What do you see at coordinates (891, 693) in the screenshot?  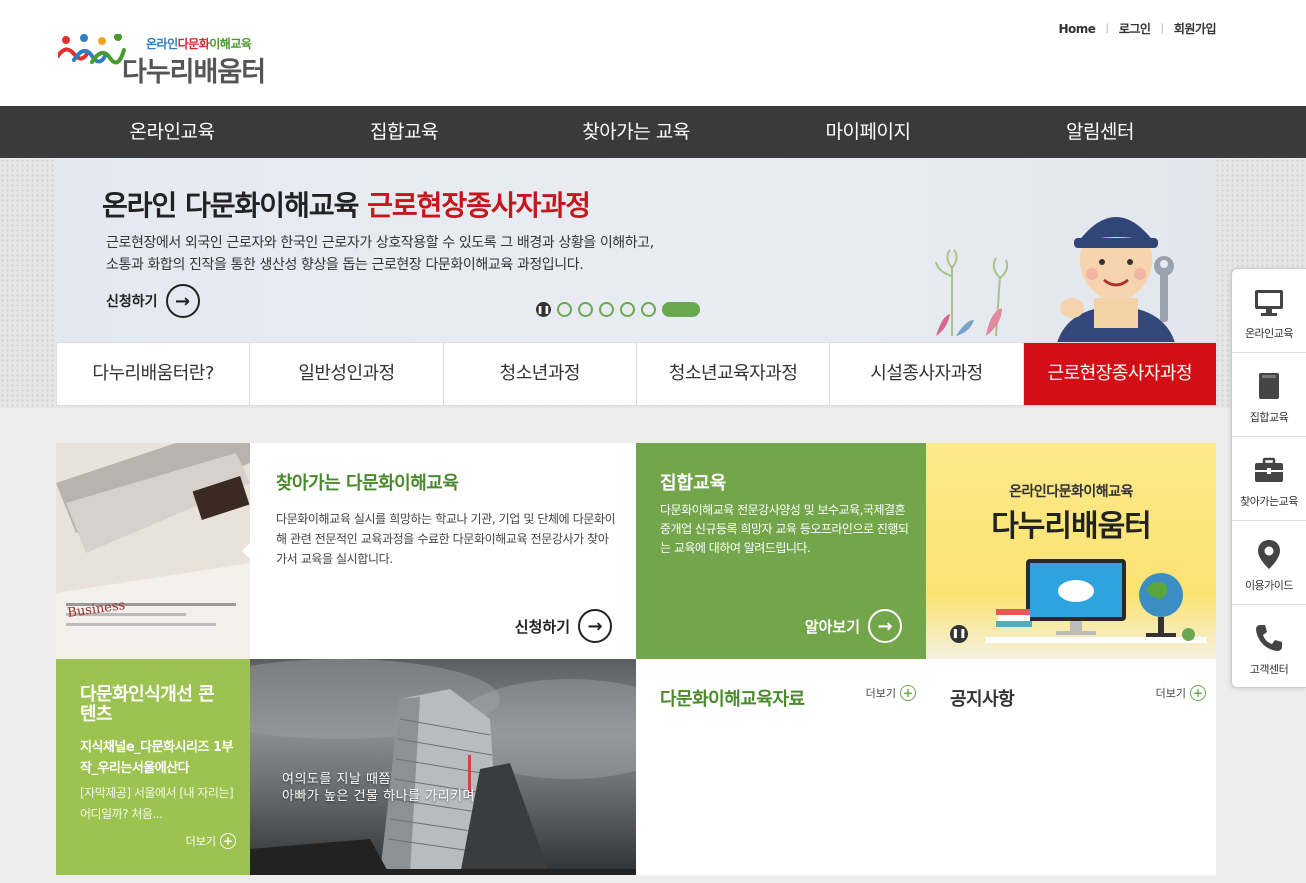 I see `materials-more-button: 더보기 +` at bounding box center [891, 693].